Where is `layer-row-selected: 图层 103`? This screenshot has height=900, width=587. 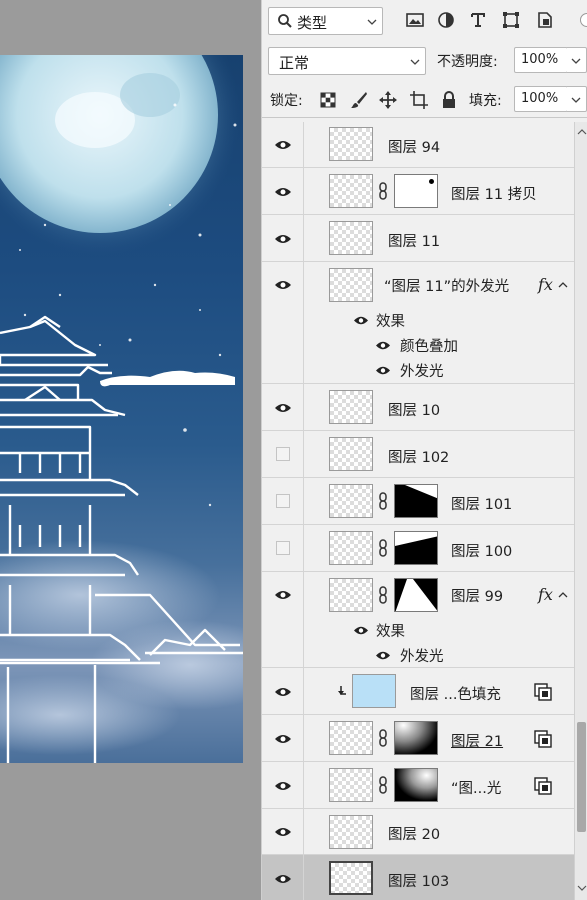 layer-row-selected: 图层 103 is located at coordinates (418, 877).